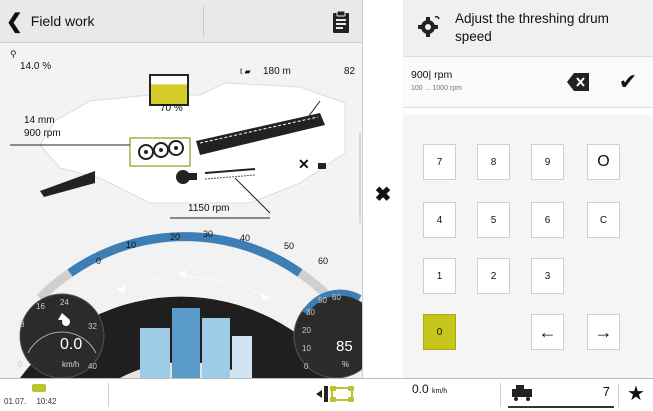  Describe the element at coordinates (14, 21) in the screenshot. I see `chevron-left-icon: ❮` at that location.